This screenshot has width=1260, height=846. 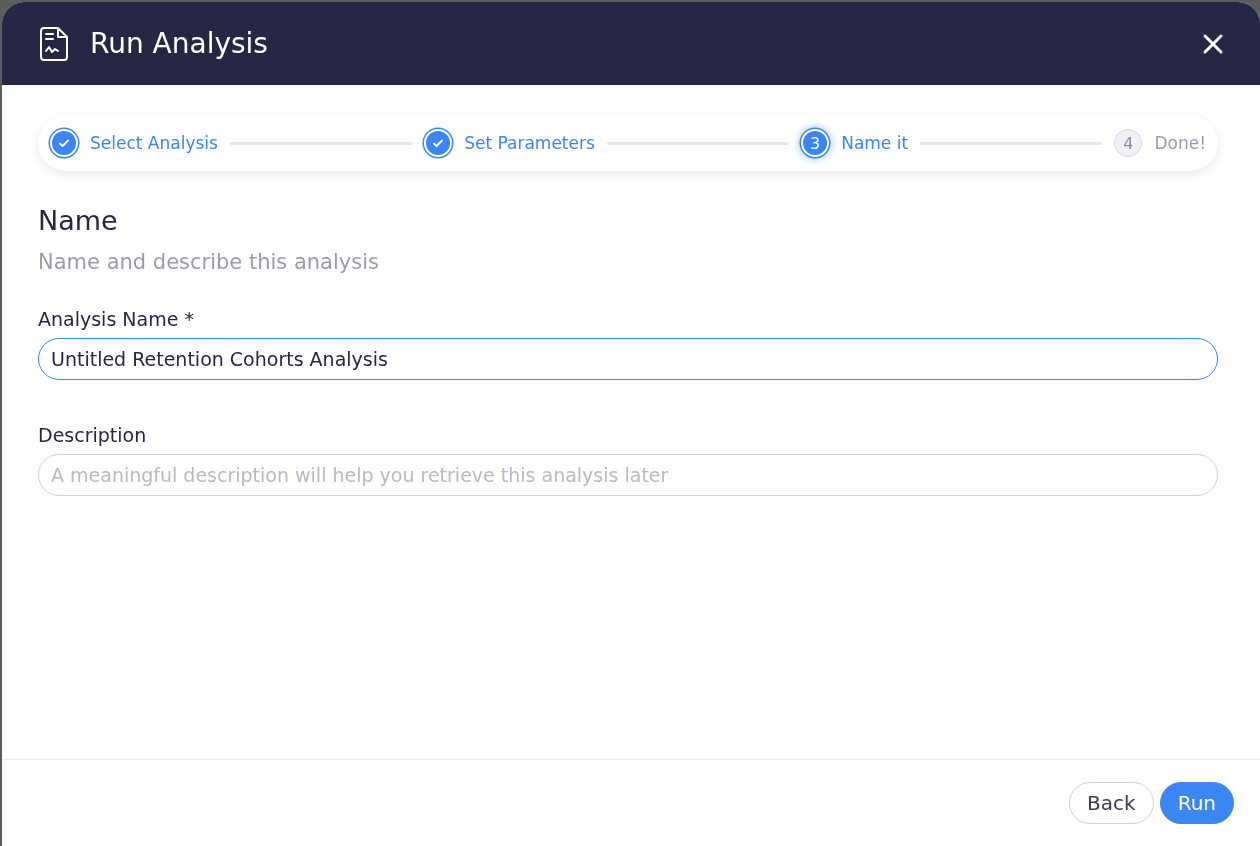 I want to click on back-button: Back, so click(x=1111, y=803).